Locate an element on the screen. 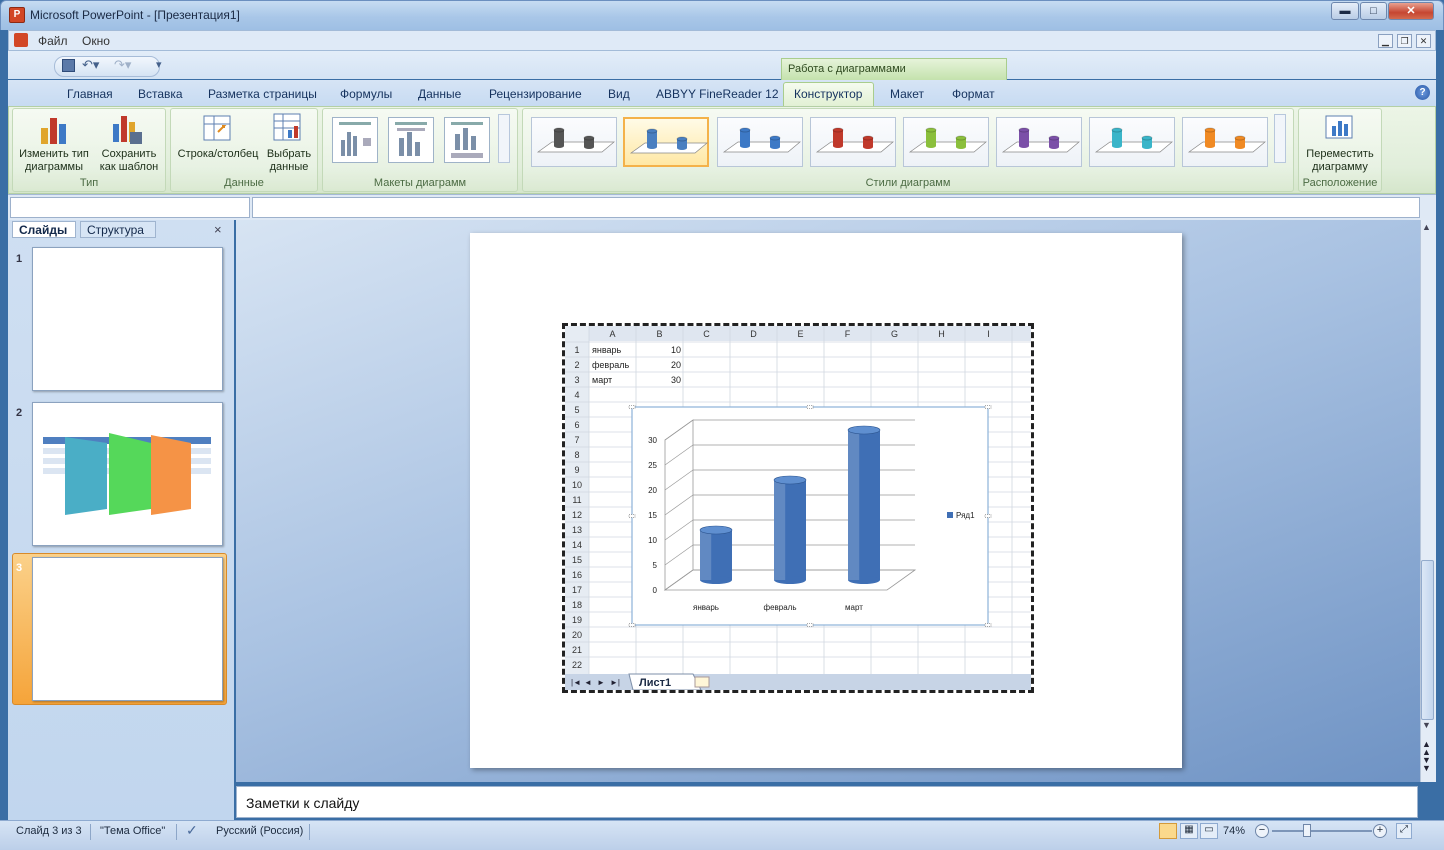  status-language: Русский (Россия) is located at coordinates (259, 831).